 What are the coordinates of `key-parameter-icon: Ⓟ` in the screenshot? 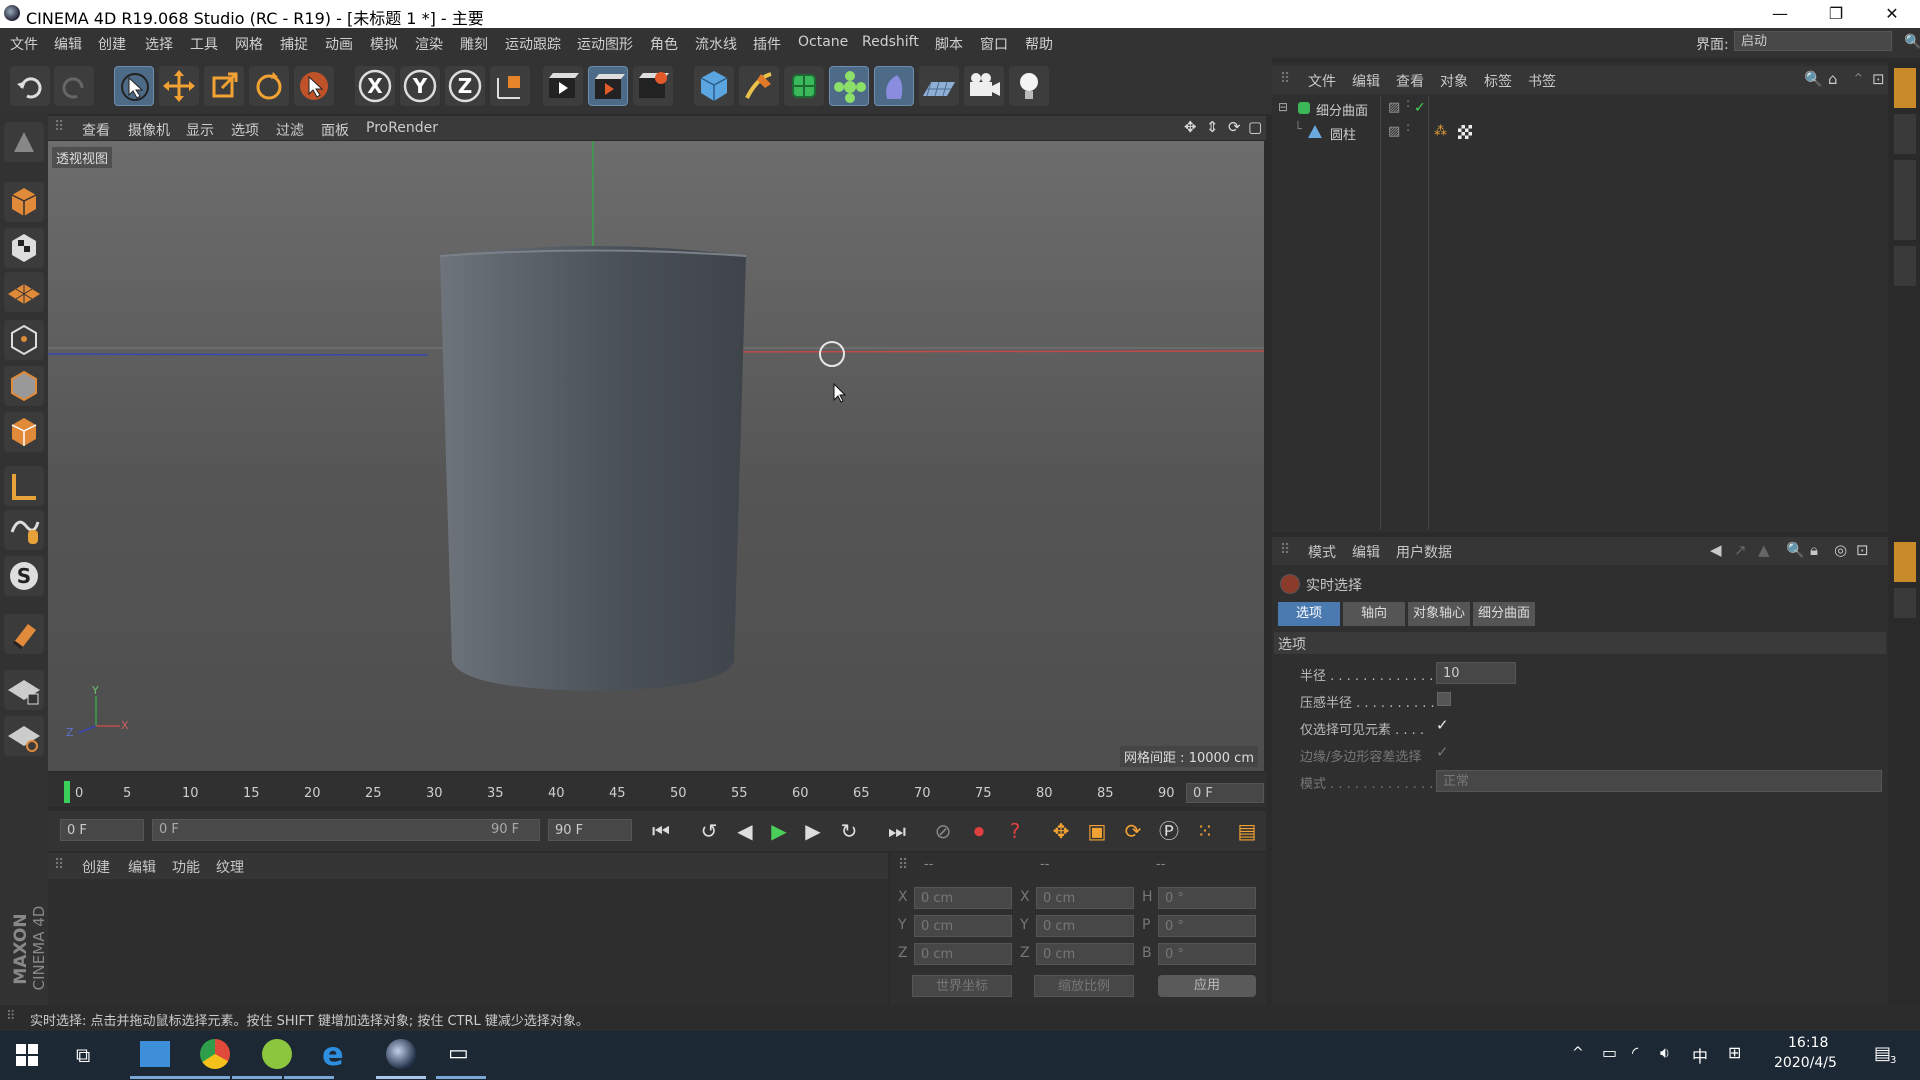 It's located at (1169, 831).